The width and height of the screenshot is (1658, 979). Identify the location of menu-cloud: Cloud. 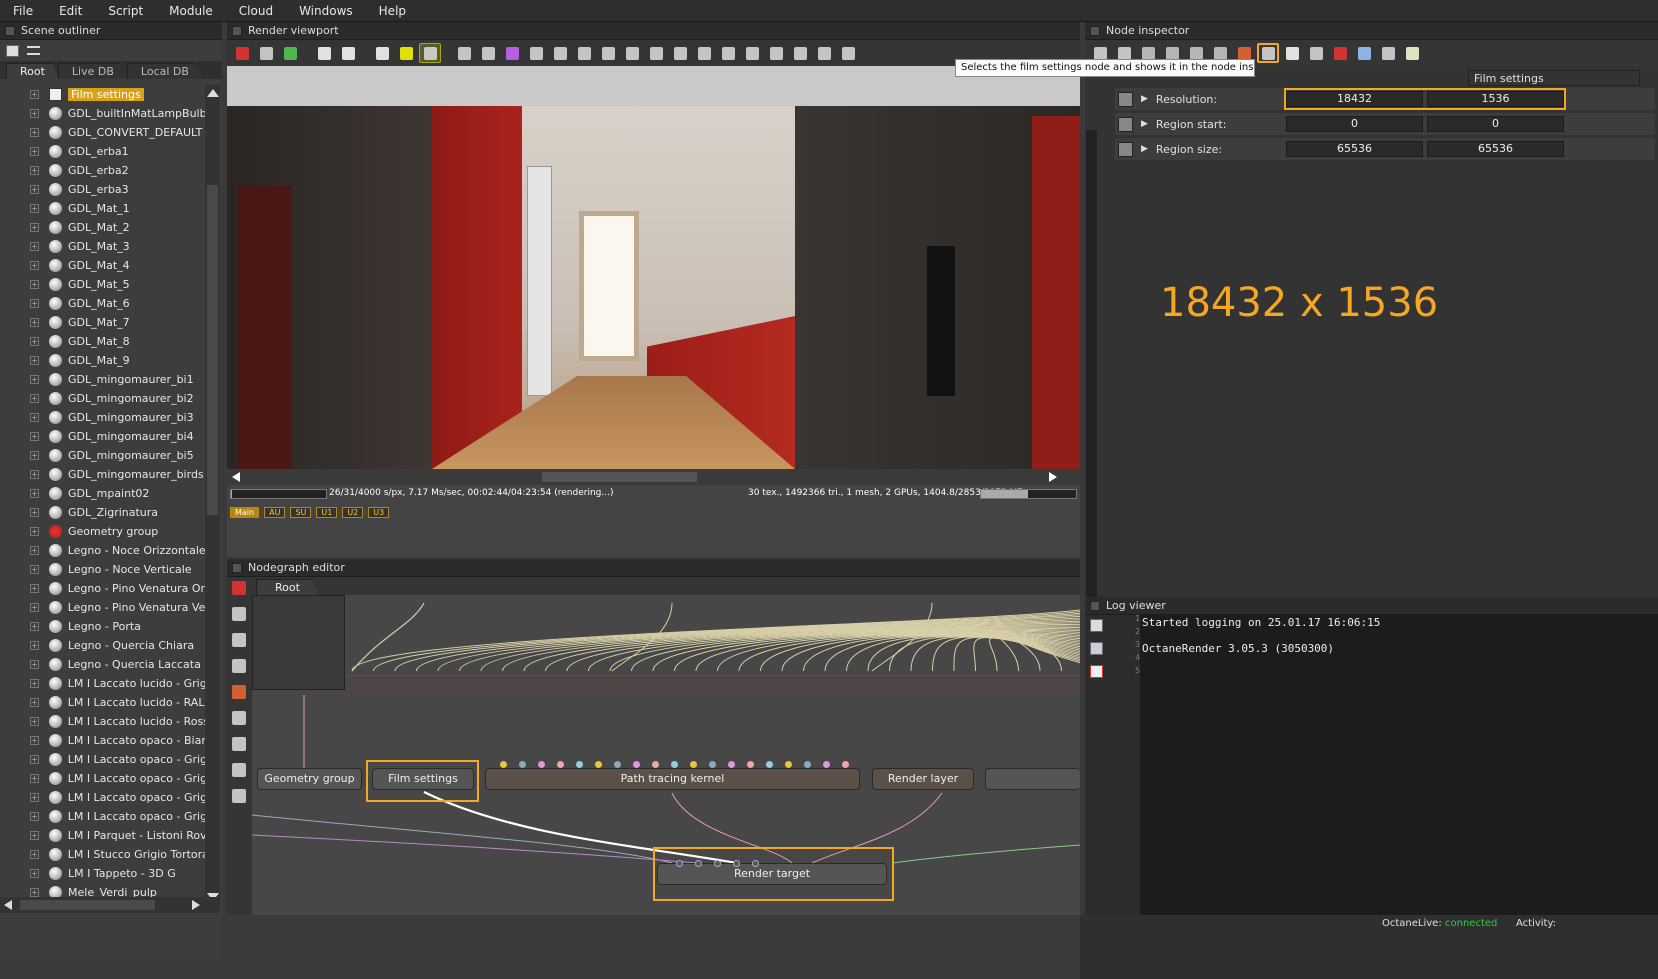
(256, 11).